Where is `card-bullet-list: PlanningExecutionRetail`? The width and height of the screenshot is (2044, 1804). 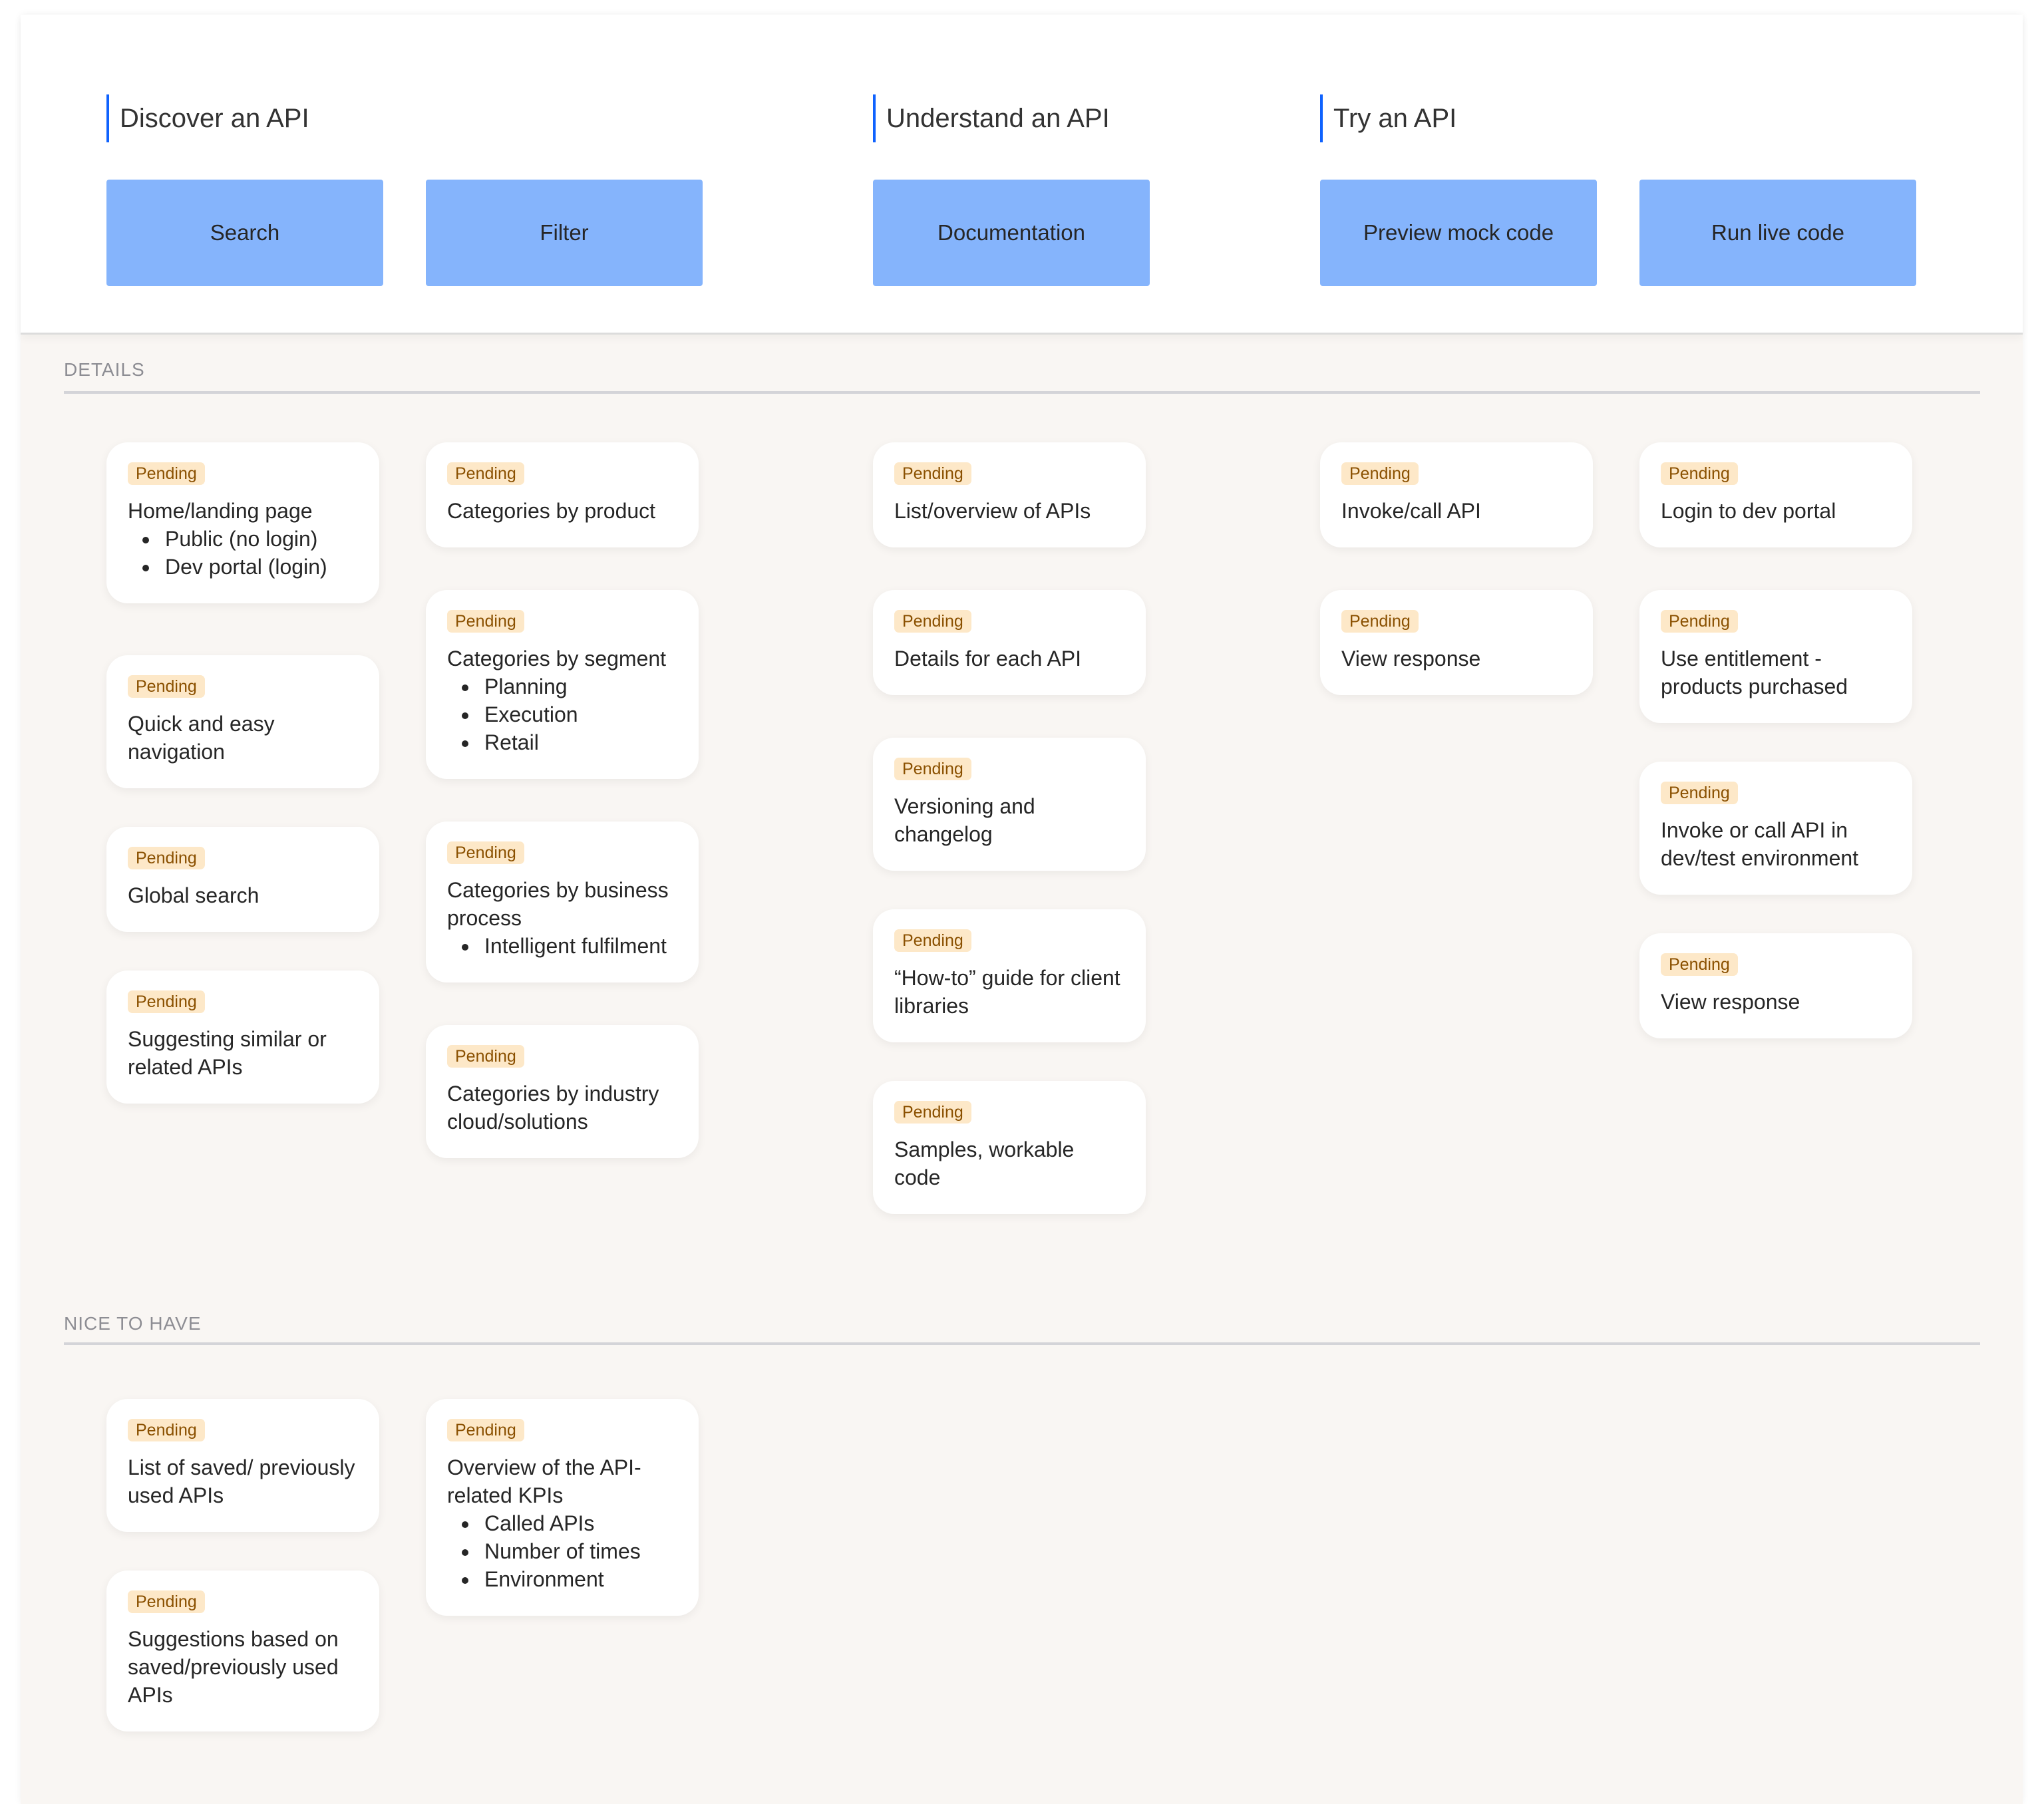 card-bullet-list: PlanningExecutionRetail is located at coordinates (562, 715).